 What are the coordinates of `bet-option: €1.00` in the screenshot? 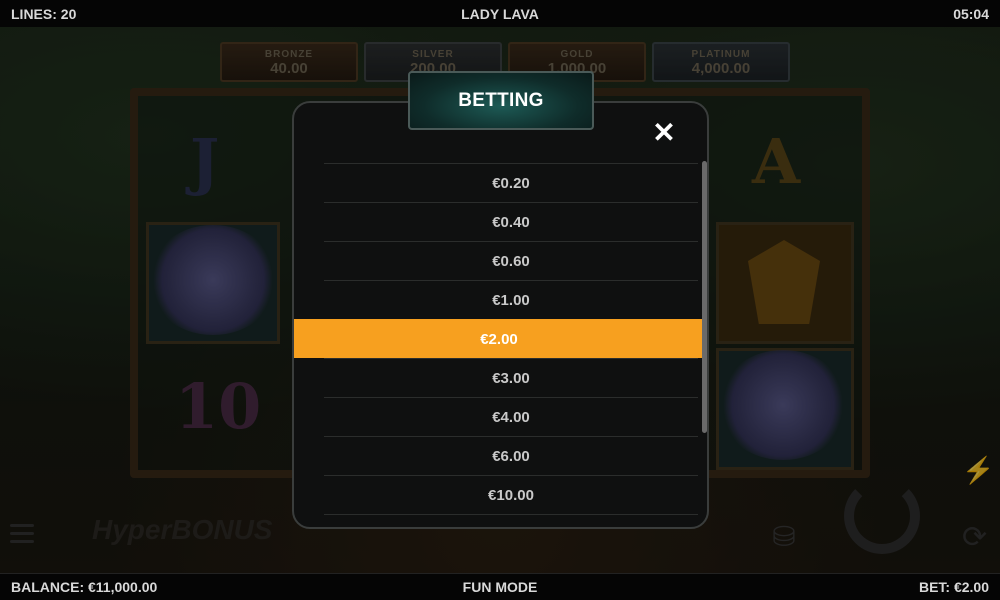 It's located at (511, 299).